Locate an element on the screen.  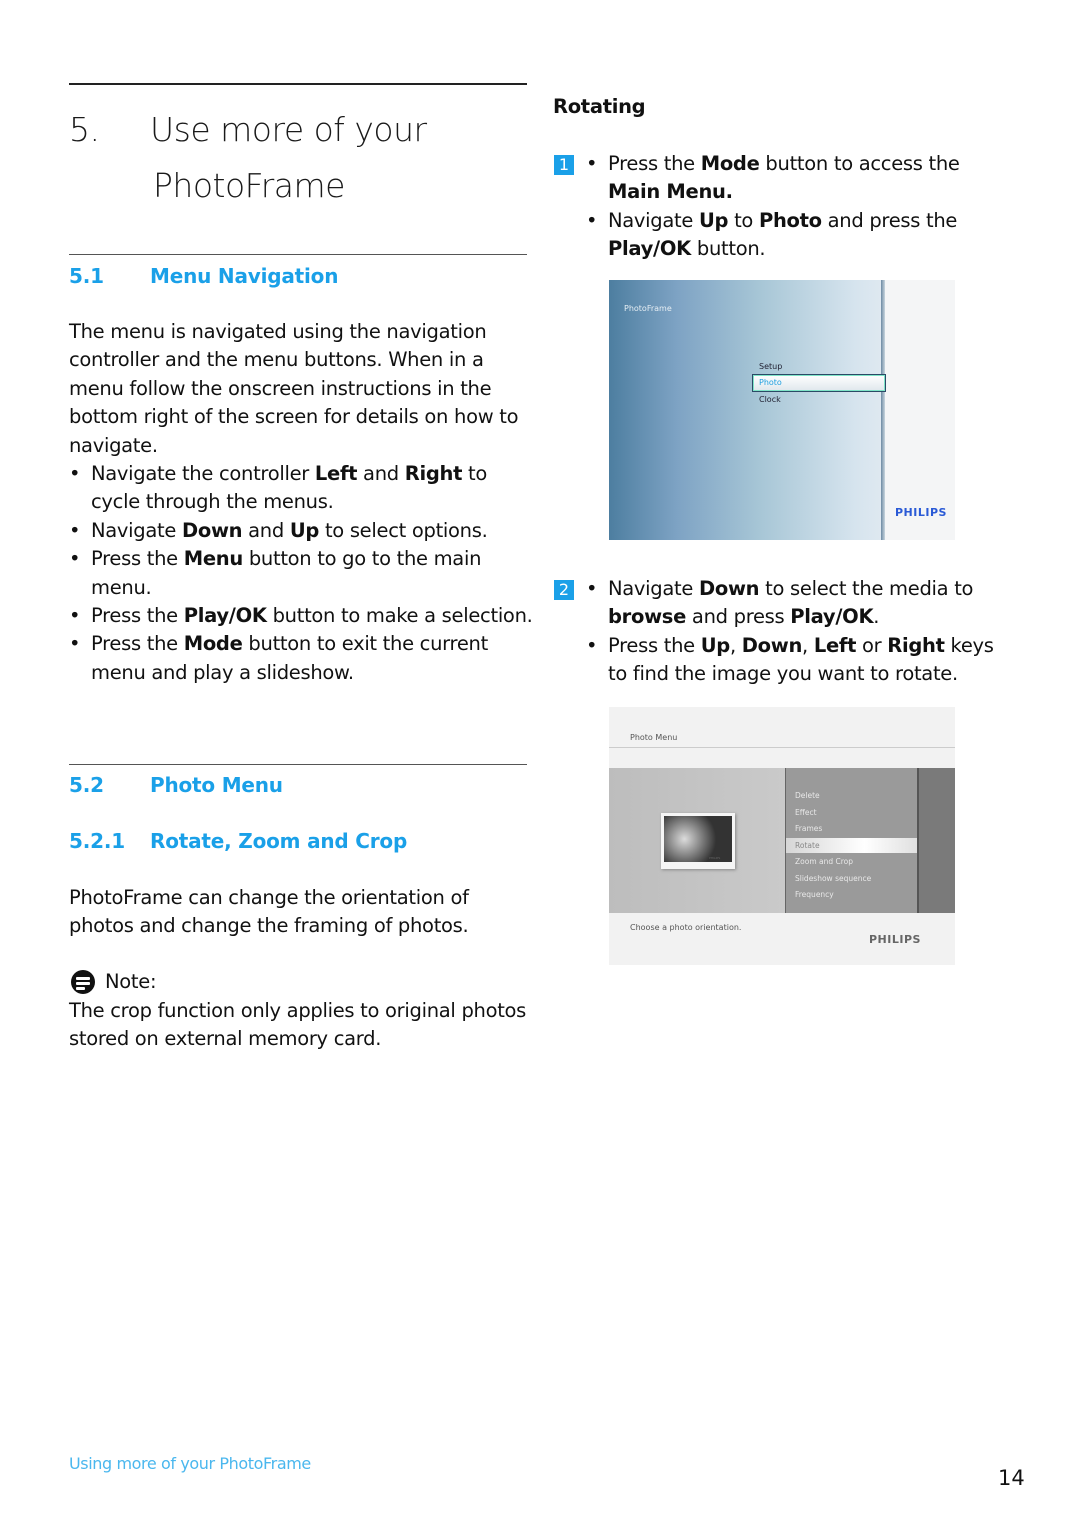
bold-term: browse is located at coordinates (647, 617).